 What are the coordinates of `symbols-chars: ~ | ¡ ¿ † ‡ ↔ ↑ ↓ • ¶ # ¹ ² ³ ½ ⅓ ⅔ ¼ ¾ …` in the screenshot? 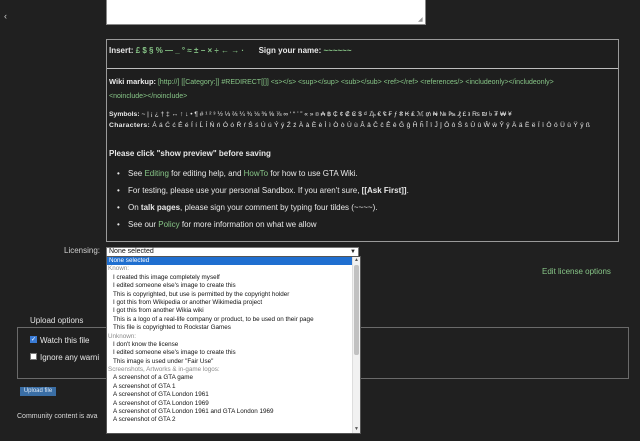 It's located at (326, 114).